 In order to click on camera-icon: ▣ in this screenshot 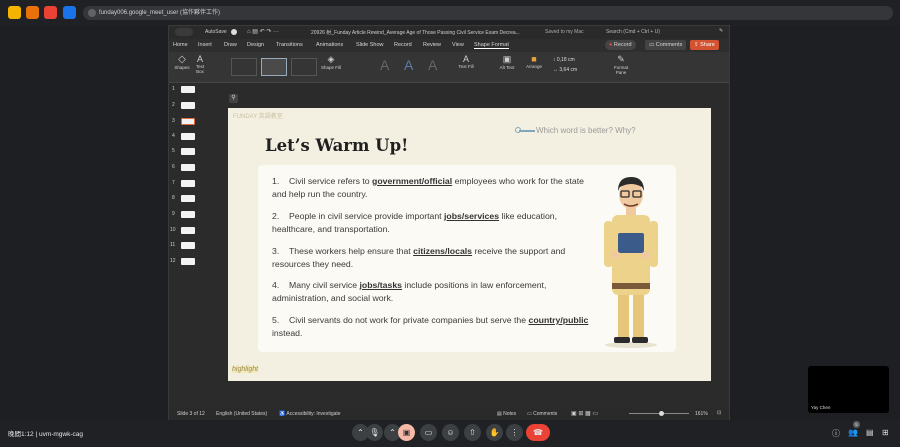, I will do `click(406, 432)`.